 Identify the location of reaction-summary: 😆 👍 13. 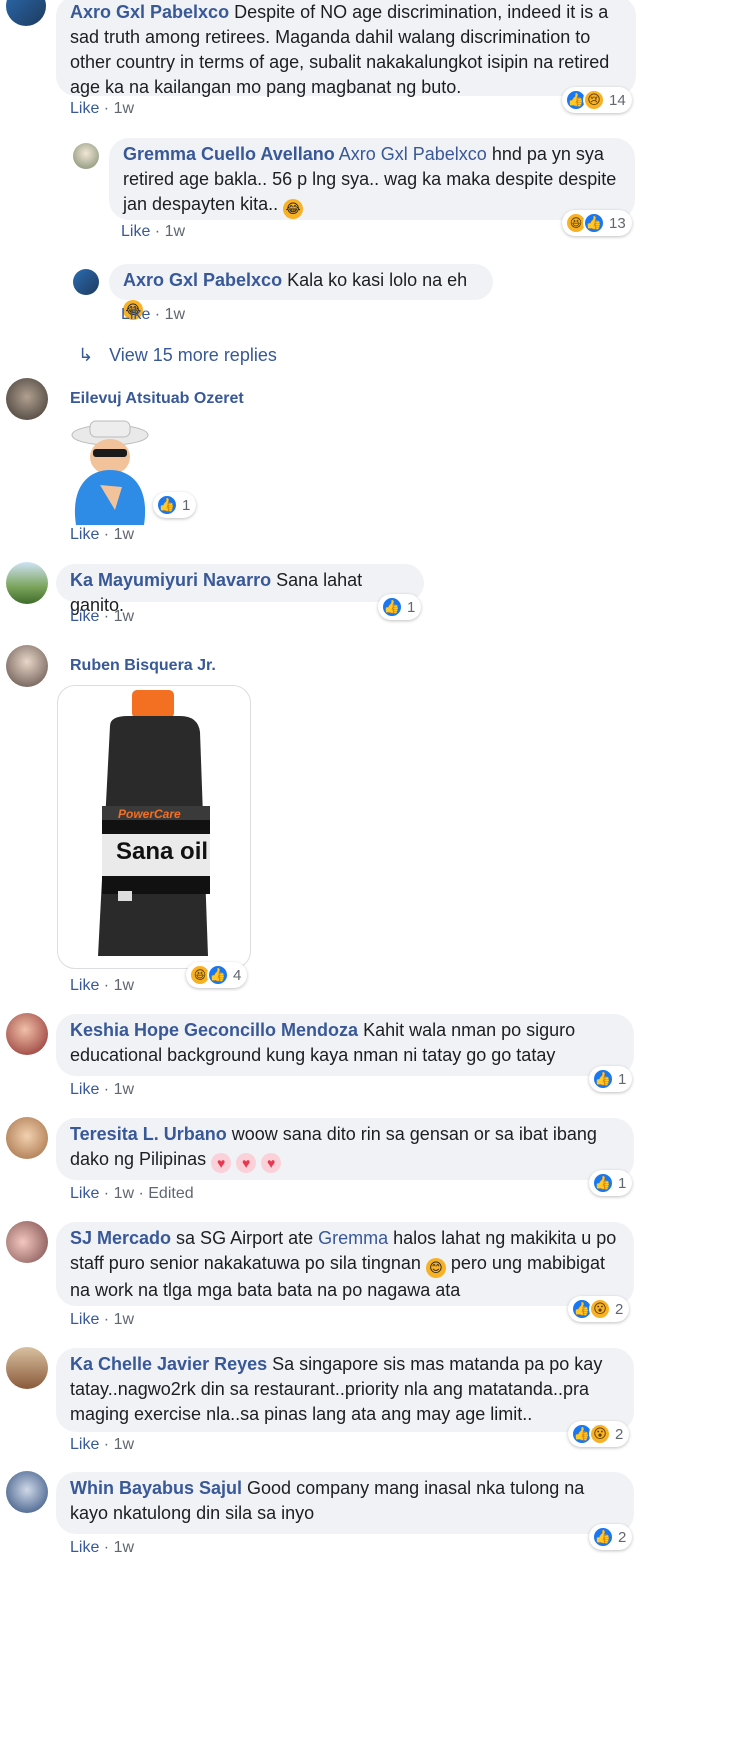
(597, 223).